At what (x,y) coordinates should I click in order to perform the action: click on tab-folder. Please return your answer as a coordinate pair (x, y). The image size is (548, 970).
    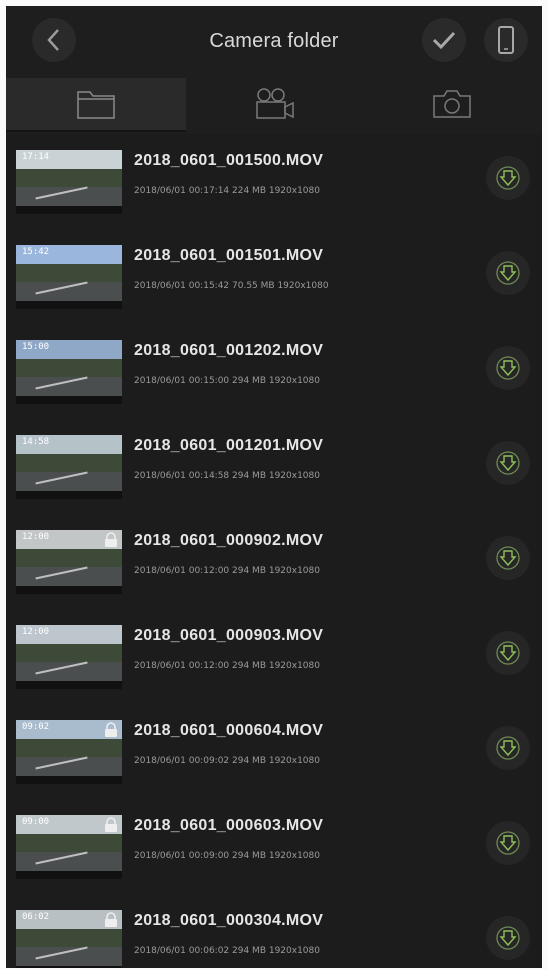
    Looking at the image, I should click on (96, 104).